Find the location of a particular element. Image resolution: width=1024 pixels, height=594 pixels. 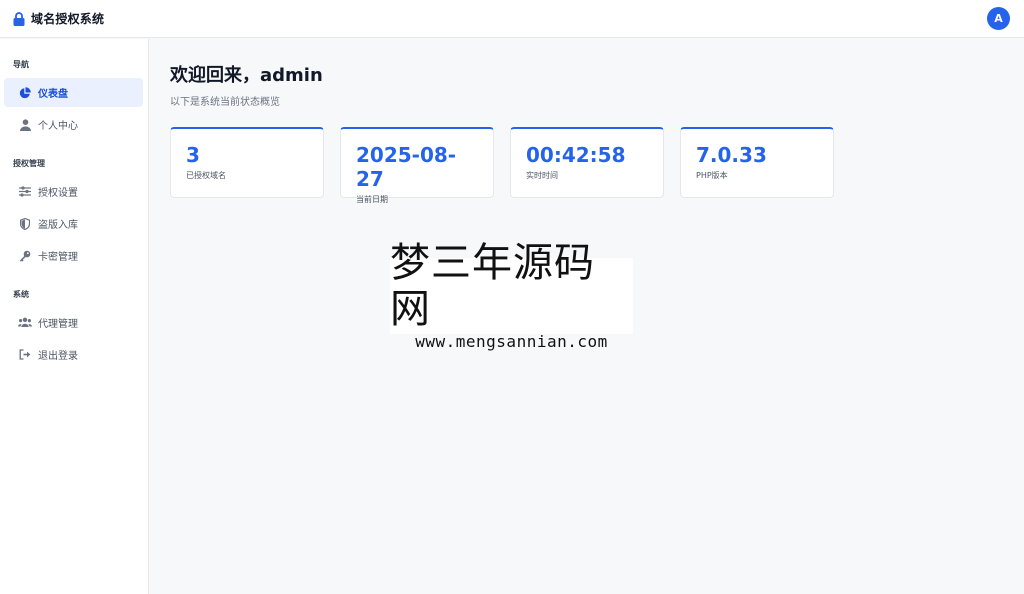

lock-icon is located at coordinates (18, 18).